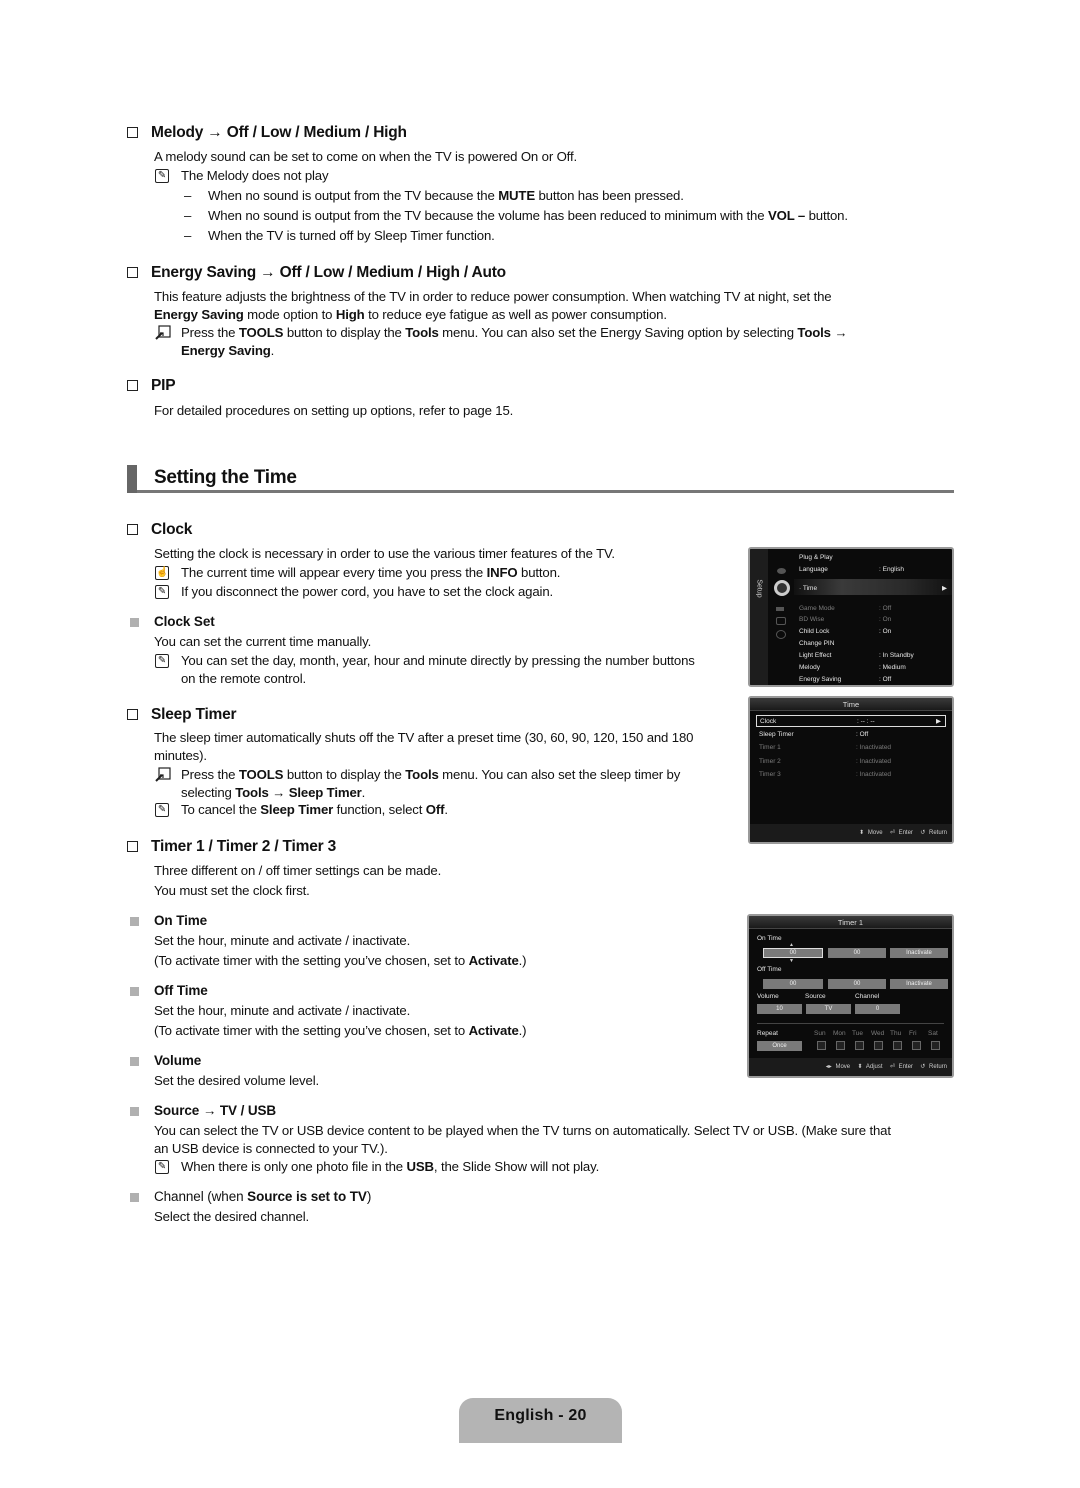  What do you see at coordinates (851, 570) in the screenshot?
I see `osd-setup-item: Language : English` at bounding box center [851, 570].